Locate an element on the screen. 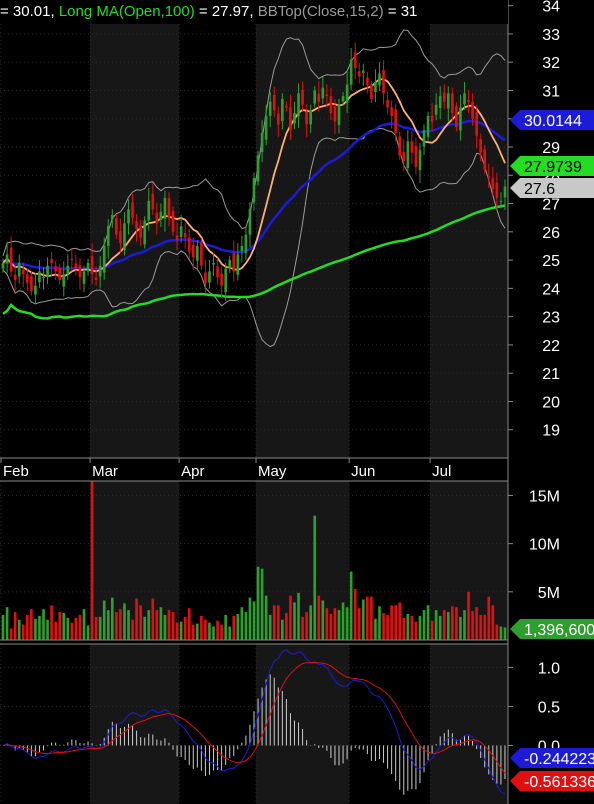 This screenshot has height=804, width=594. price-tick-label: 29 is located at coordinates (551, 148).